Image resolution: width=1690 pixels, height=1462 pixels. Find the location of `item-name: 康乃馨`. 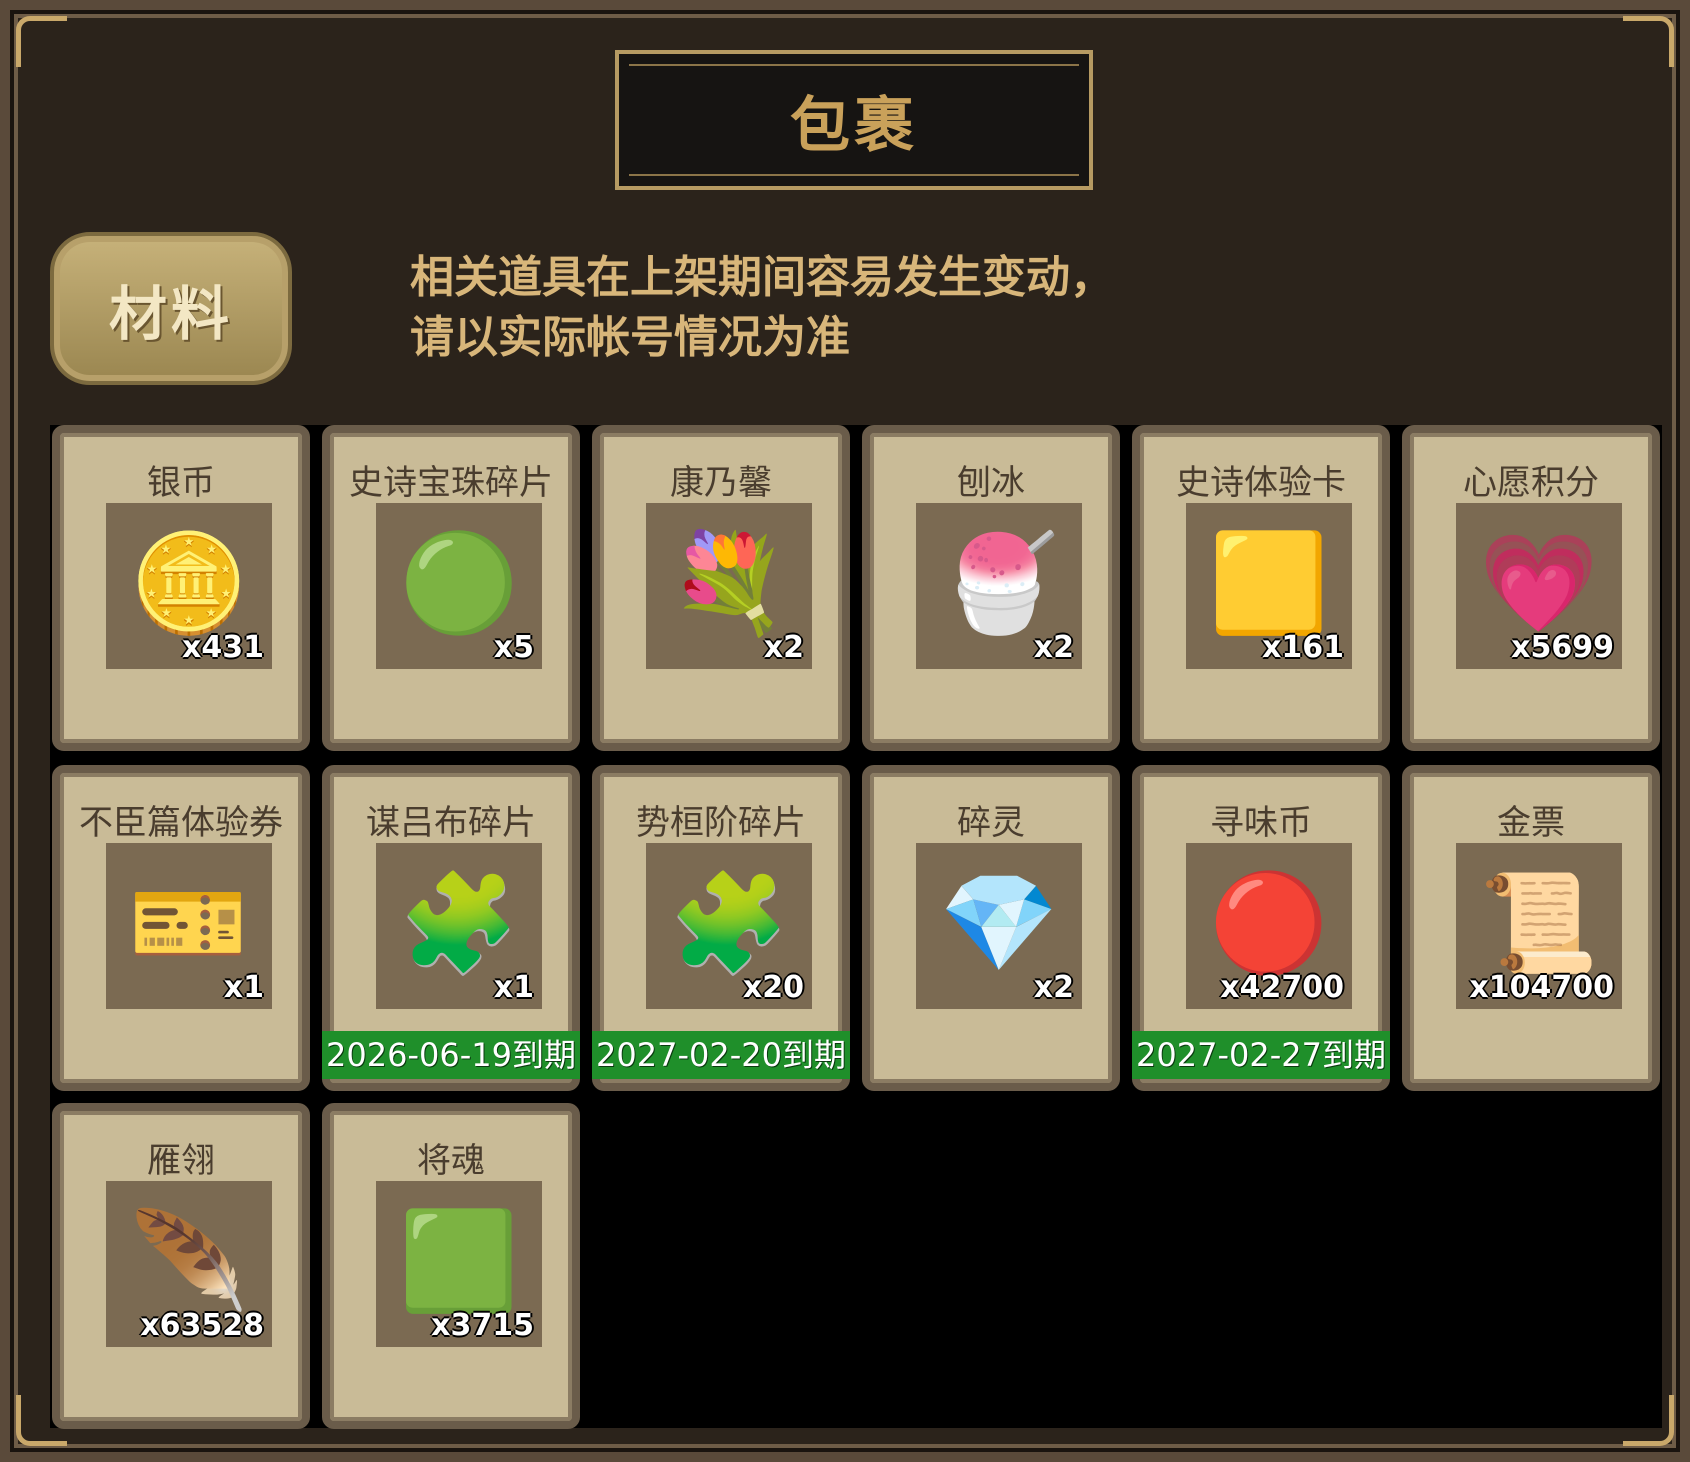

item-name: 康乃馨 is located at coordinates (721, 483).